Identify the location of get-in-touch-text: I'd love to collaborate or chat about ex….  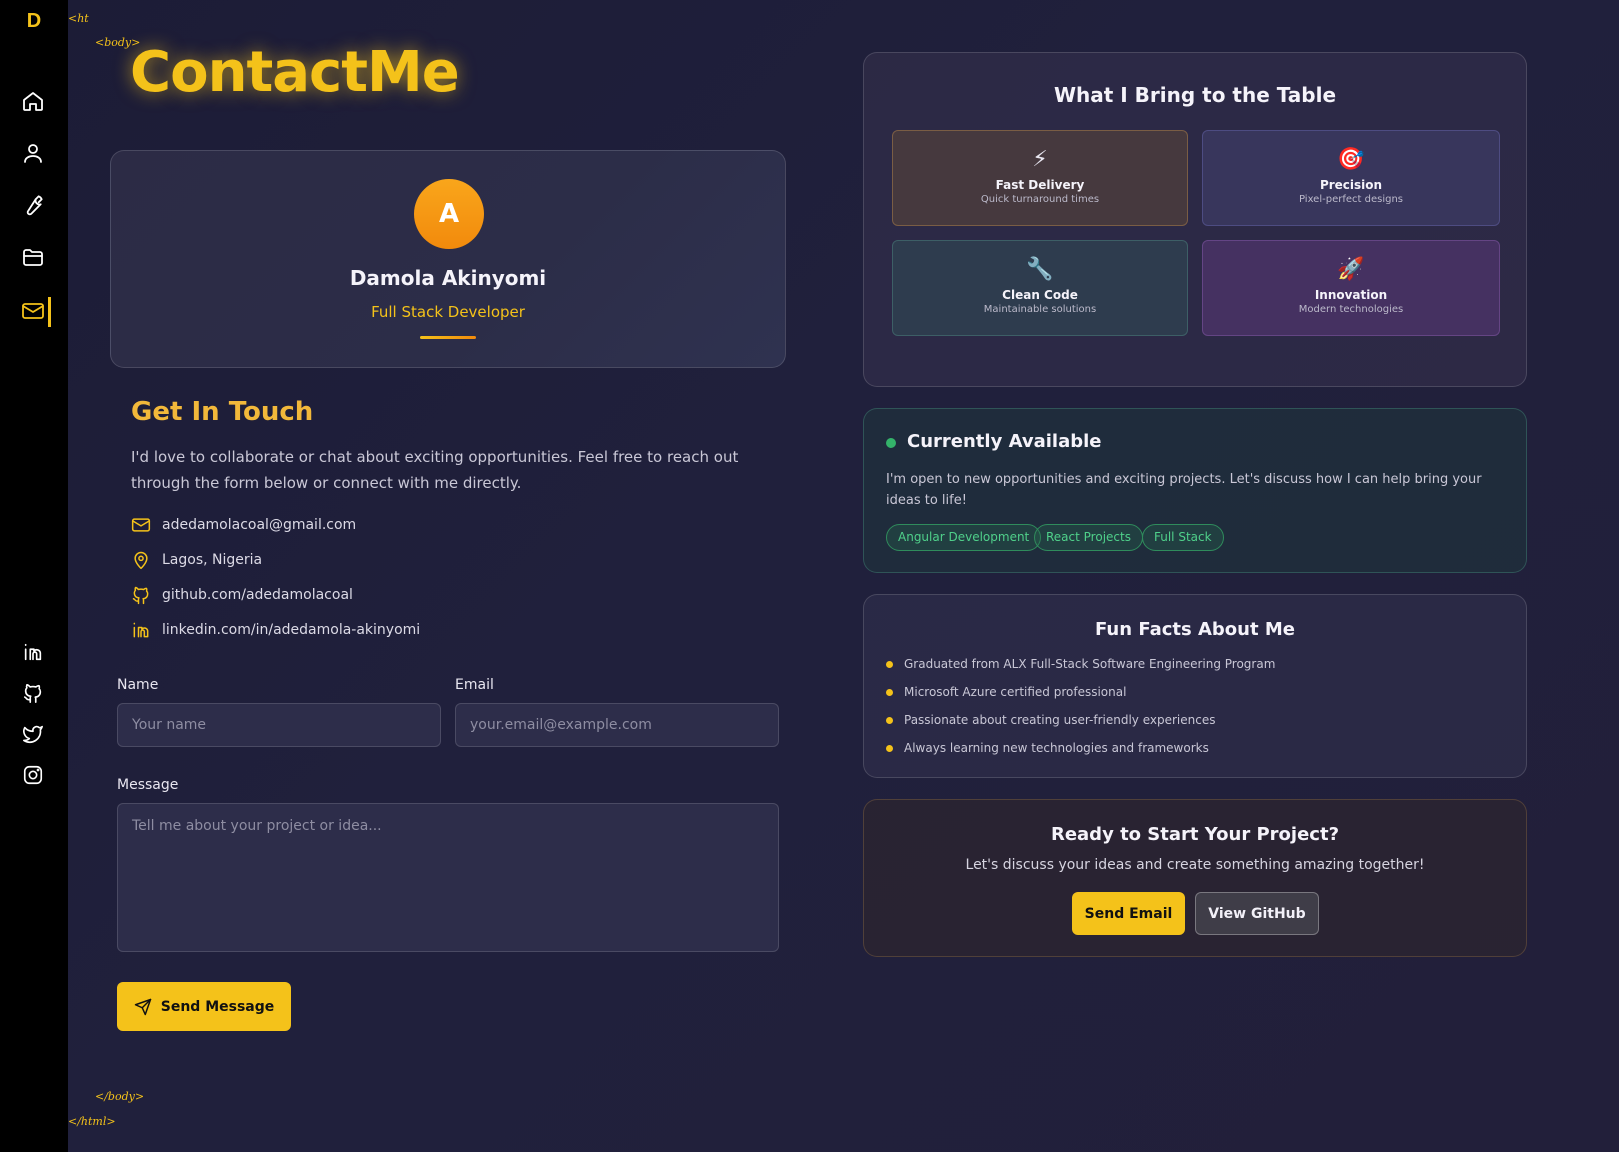
(435, 470).